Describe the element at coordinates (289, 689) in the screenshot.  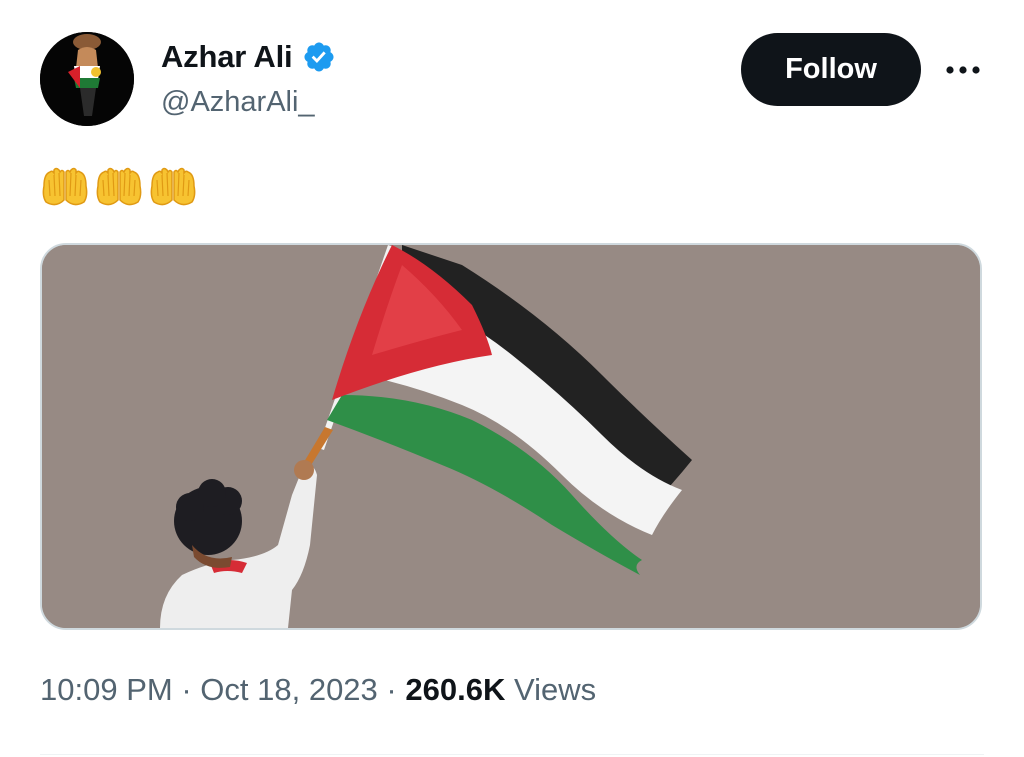
I see `tweet-date: Oct 18, 2023` at that location.